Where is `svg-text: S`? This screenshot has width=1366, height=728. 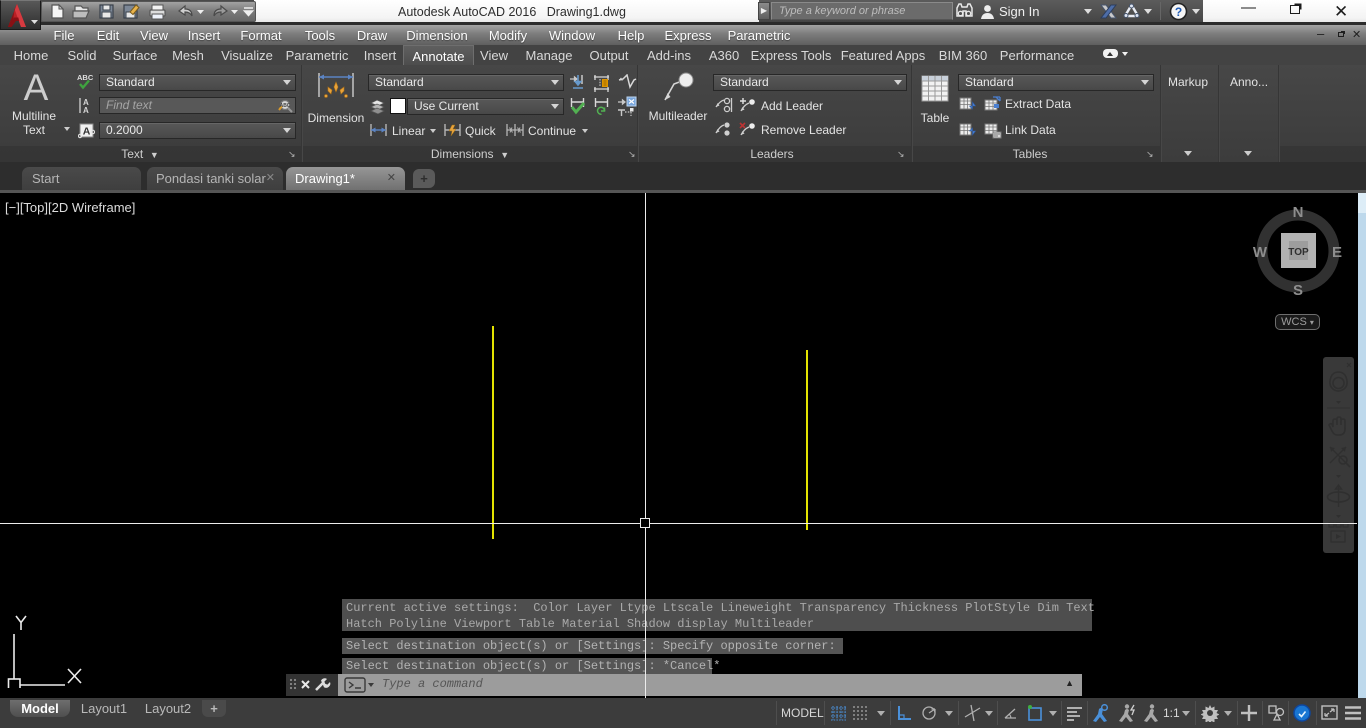
svg-text: S is located at coordinates (1298, 289).